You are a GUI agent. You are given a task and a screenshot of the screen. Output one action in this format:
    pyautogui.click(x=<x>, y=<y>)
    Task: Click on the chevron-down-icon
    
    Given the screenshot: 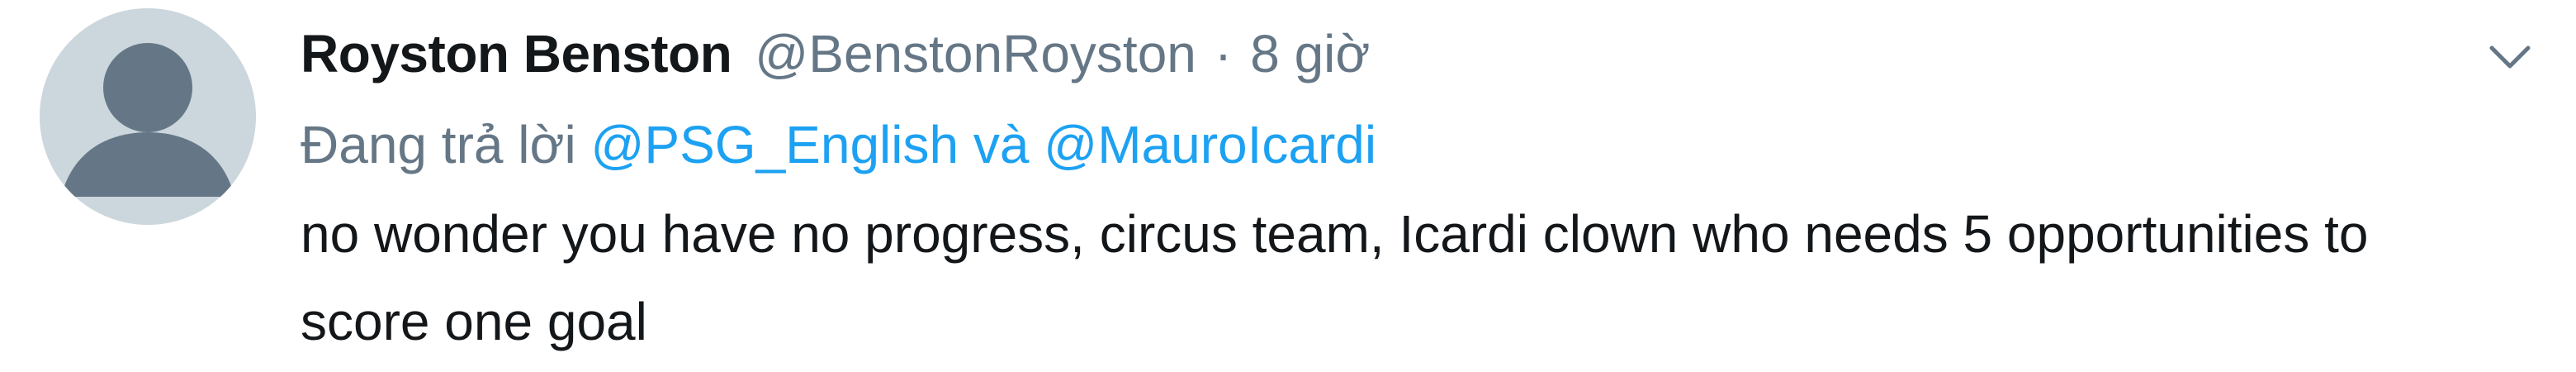 What is the action you would take?
    pyautogui.click(x=2510, y=57)
    